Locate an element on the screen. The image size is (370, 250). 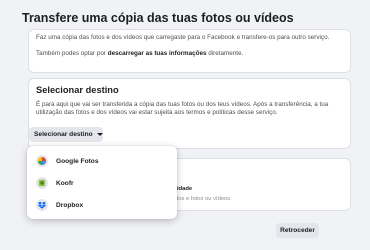
option-dropbox: Dropbox is located at coordinates (102, 205).